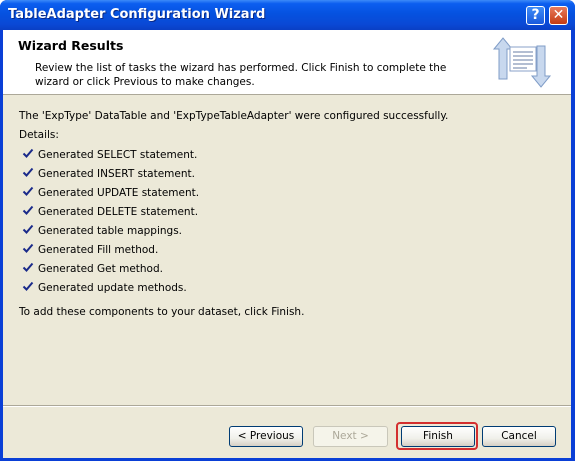 The image size is (575, 461). Describe the element at coordinates (116, 174) in the screenshot. I see `task-text: Generated INSERT statement.` at that location.